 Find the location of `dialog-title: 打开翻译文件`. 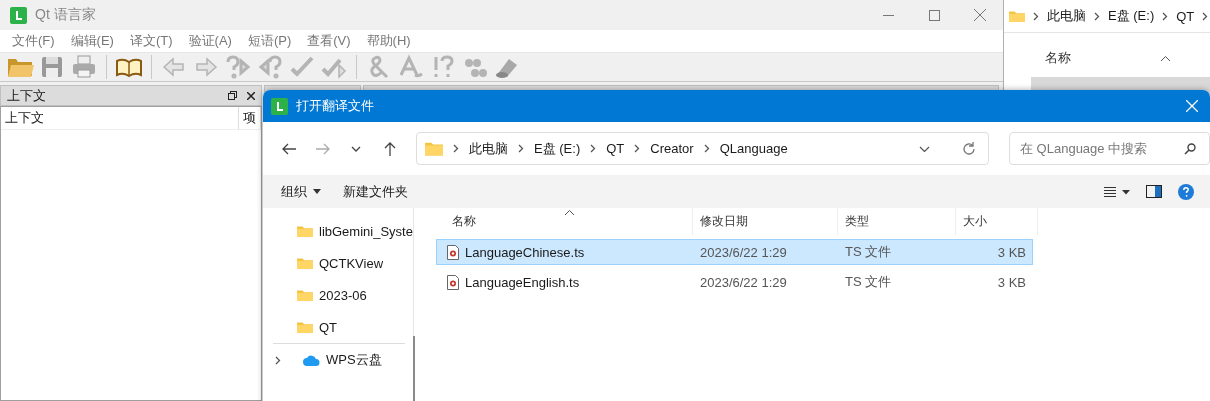

dialog-title: 打开翻译文件 is located at coordinates (335, 106).